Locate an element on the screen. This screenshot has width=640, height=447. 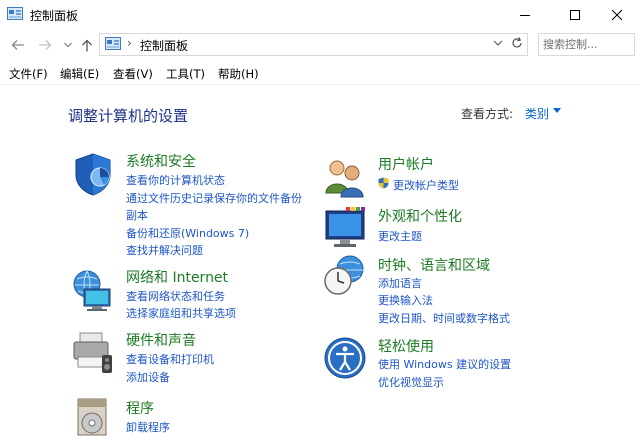
ease-of-access-icon is located at coordinates (345, 358).